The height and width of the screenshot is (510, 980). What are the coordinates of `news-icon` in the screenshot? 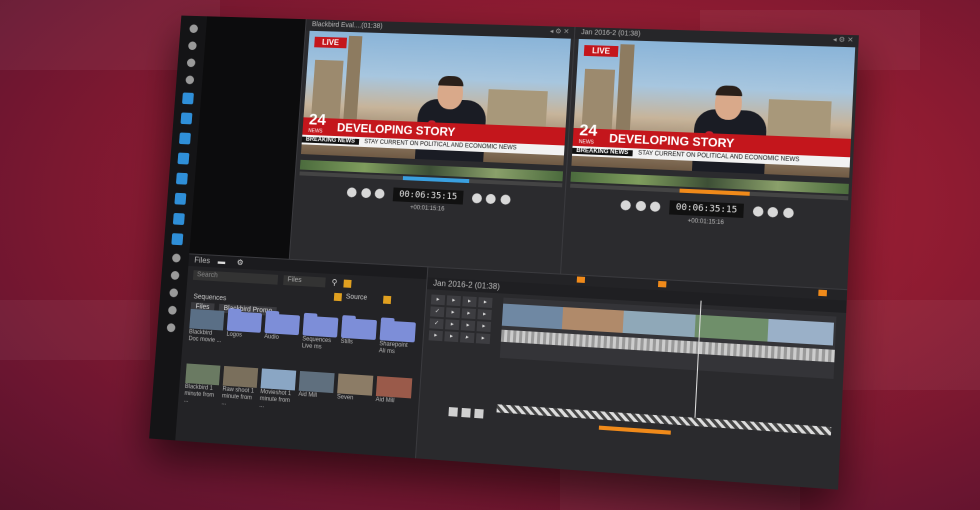 It's located at (186, 118).